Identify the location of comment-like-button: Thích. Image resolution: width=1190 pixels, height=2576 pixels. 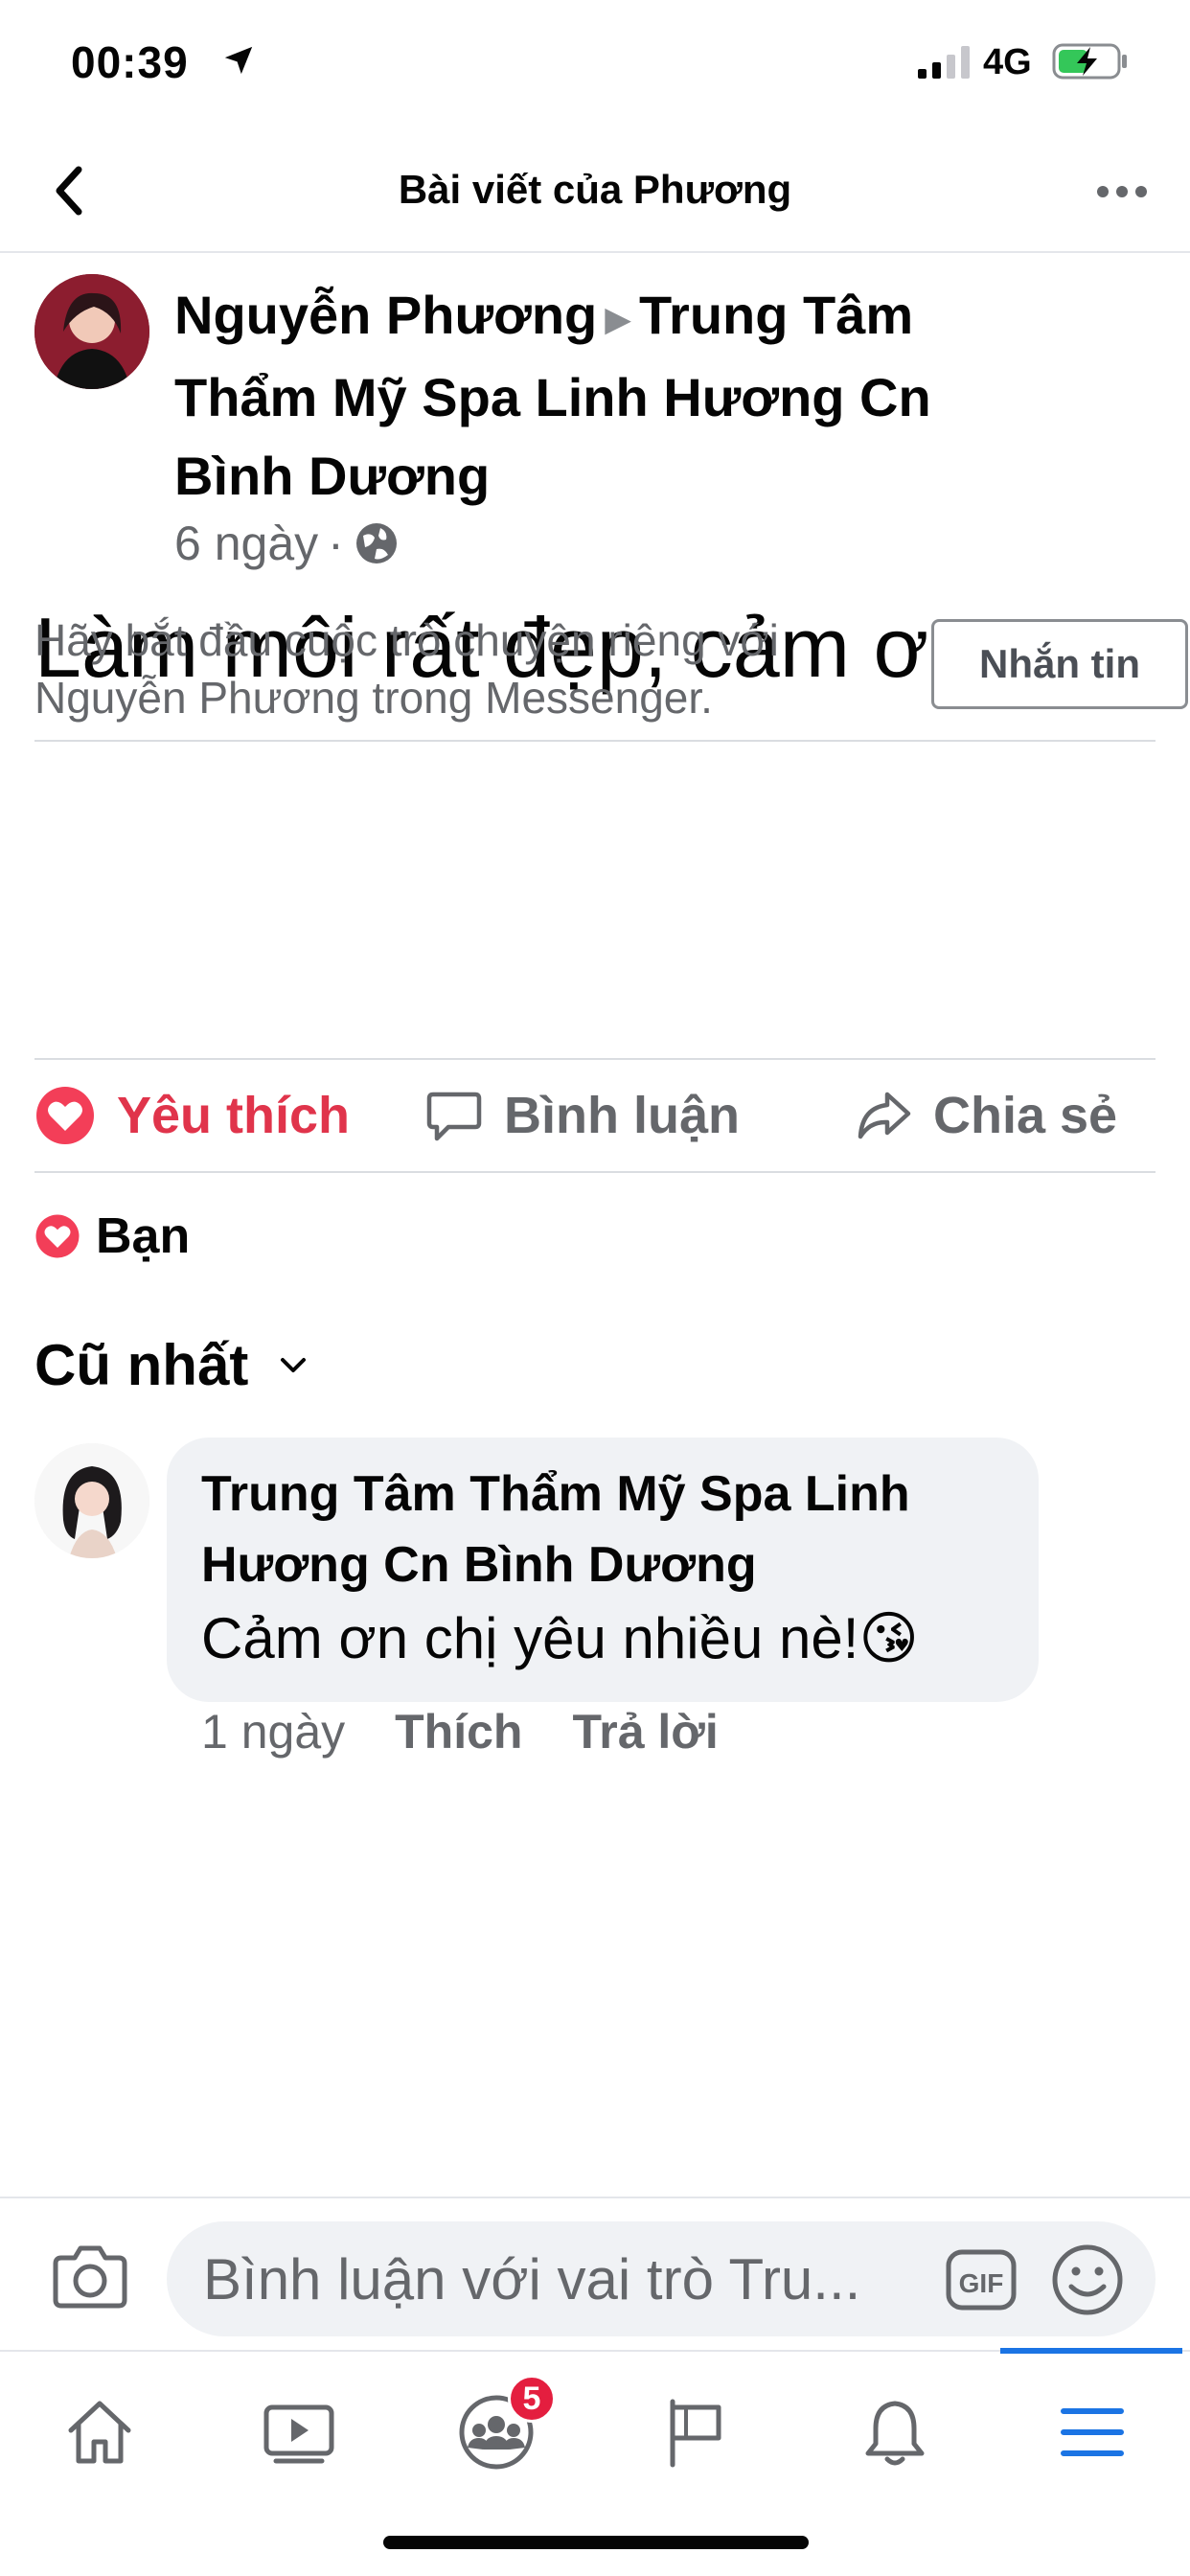
(459, 1732).